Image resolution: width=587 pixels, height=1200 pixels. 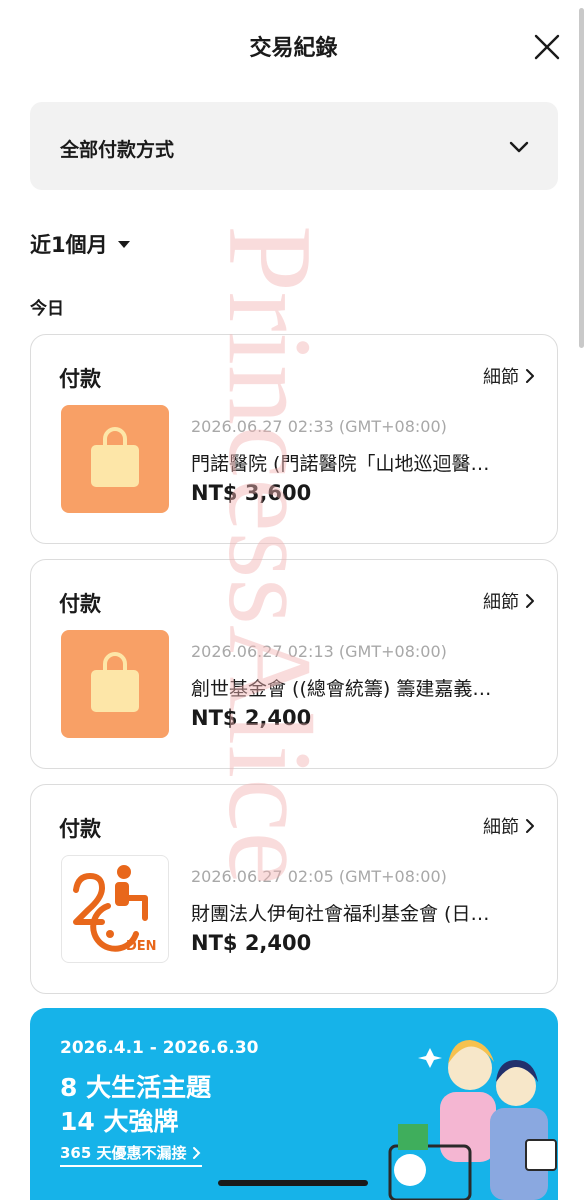 I want to click on close-icon, so click(x=547, y=47).